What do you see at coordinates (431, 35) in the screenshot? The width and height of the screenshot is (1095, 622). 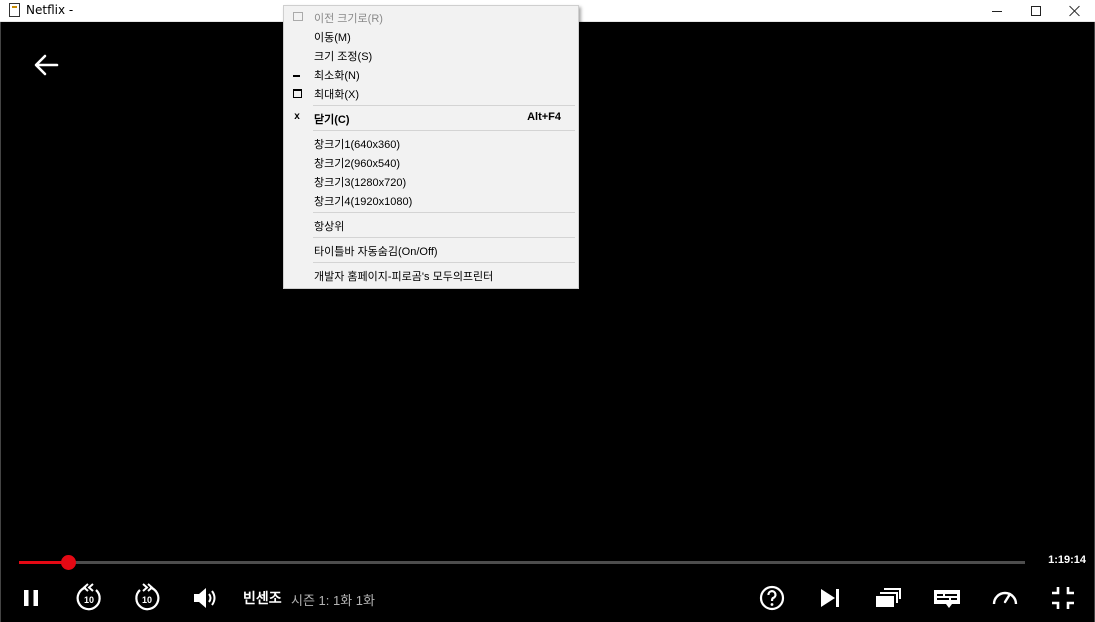 I see `menu-item-move: 이동(M)` at bounding box center [431, 35].